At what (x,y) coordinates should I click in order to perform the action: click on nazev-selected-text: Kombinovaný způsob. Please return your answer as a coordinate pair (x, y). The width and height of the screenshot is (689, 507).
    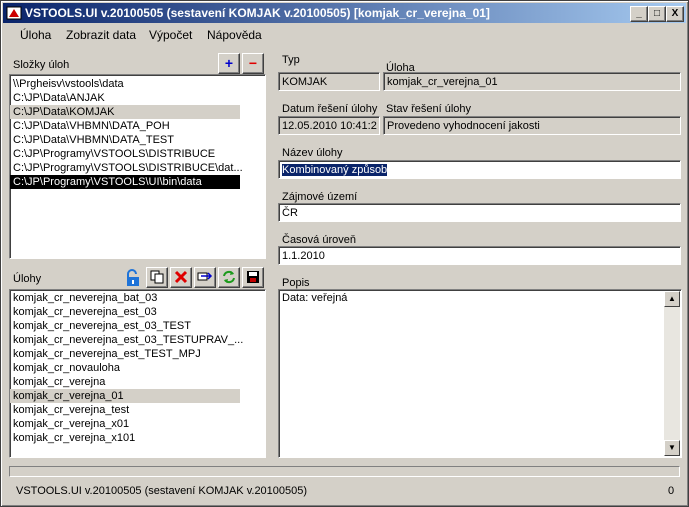
    Looking at the image, I should click on (335, 170).